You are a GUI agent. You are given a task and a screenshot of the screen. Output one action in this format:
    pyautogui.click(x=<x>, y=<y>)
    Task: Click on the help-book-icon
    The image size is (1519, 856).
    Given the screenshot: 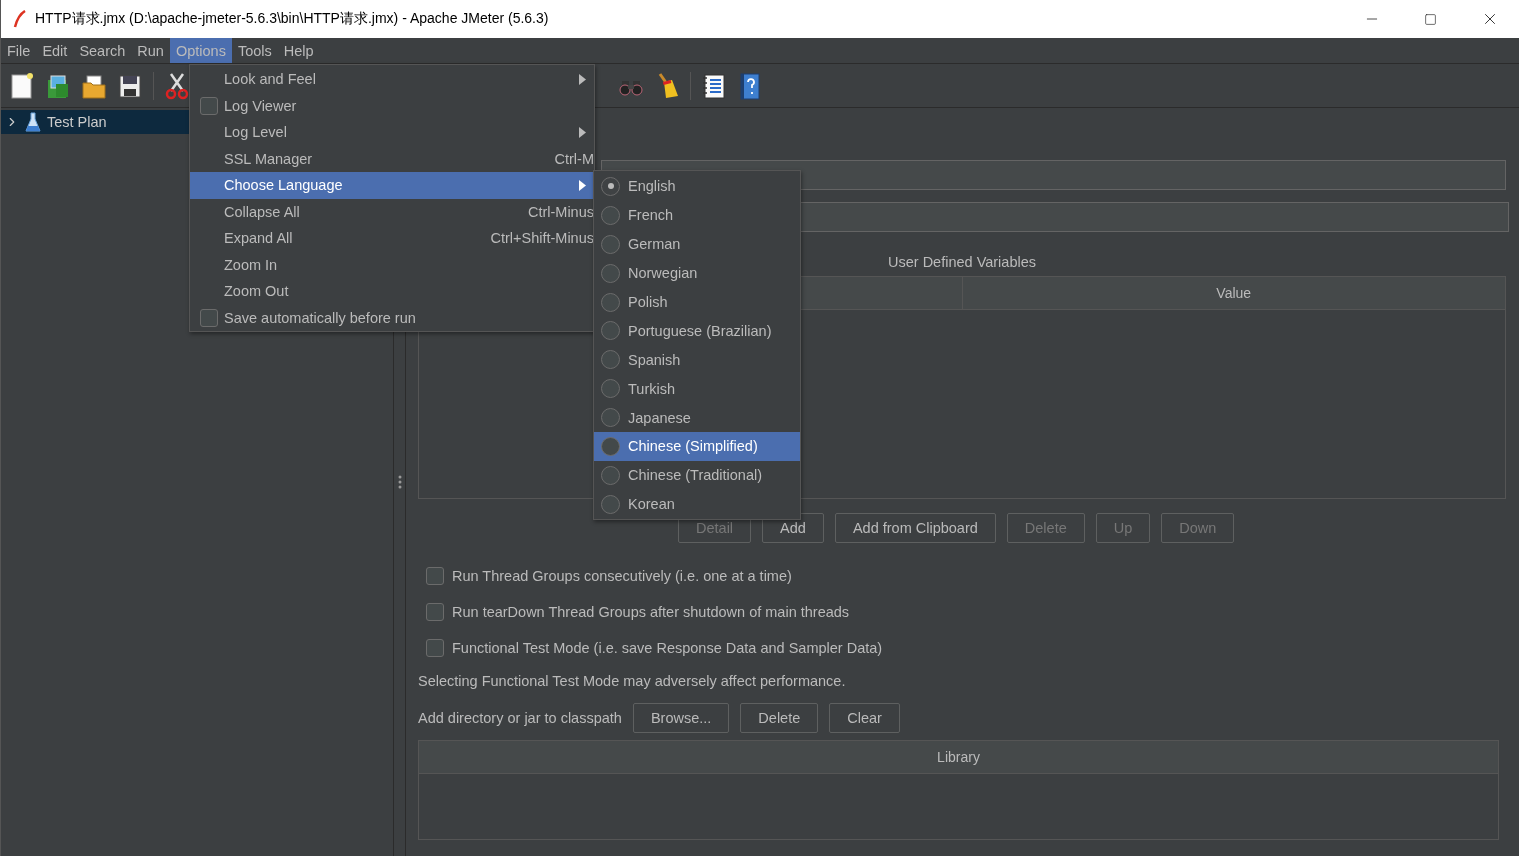 What is the action you would take?
    pyautogui.click(x=750, y=85)
    